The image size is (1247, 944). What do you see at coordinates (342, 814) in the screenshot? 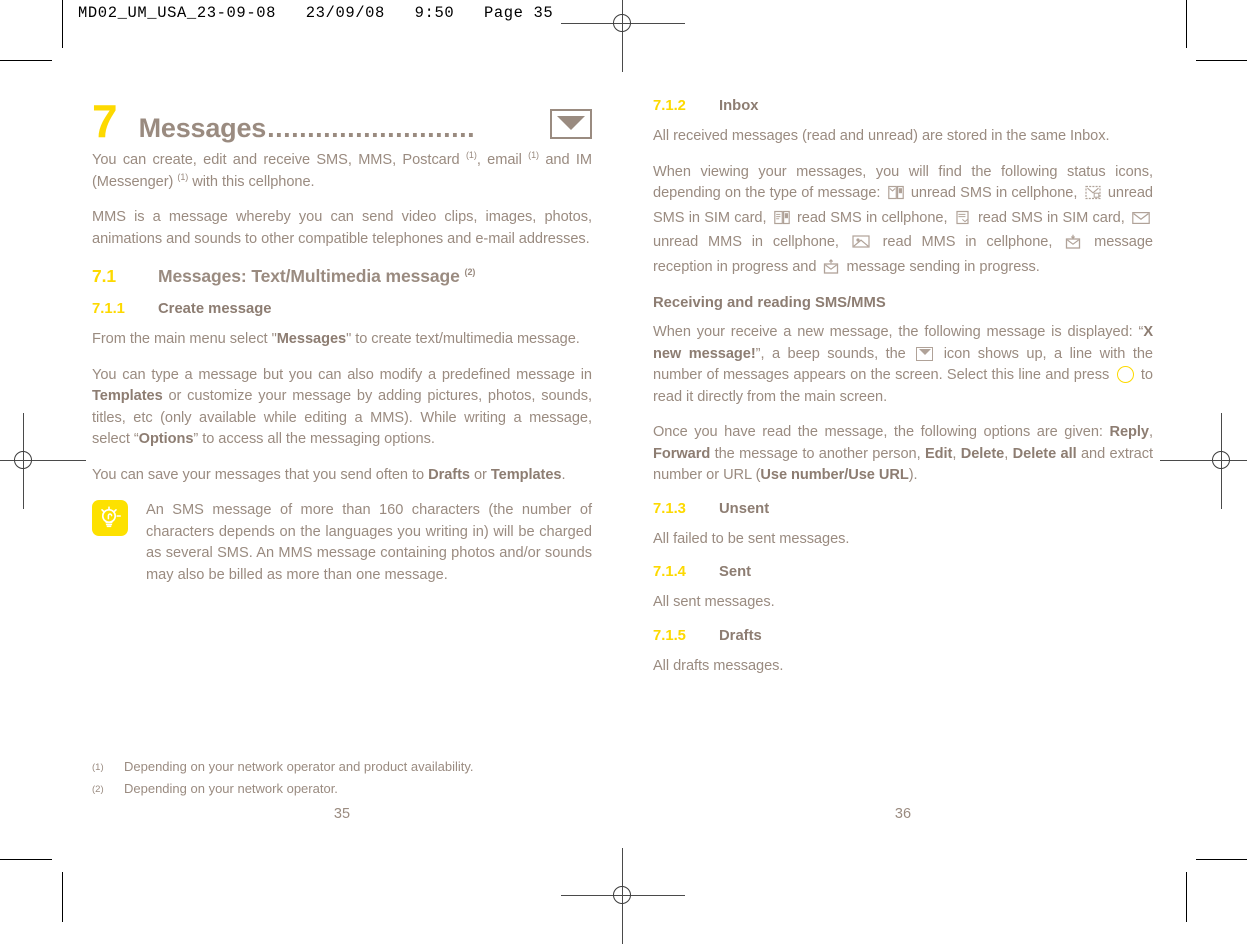
I see `page-number-left: 35` at bounding box center [342, 814].